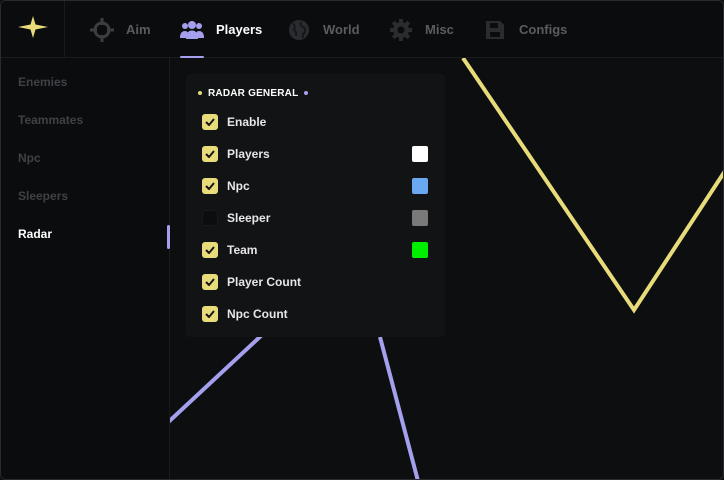  What do you see at coordinates (43, 196) in the screenshot?
I see `sidebar-item-sleepers: Sleepers` at bounding box center [43, 196].